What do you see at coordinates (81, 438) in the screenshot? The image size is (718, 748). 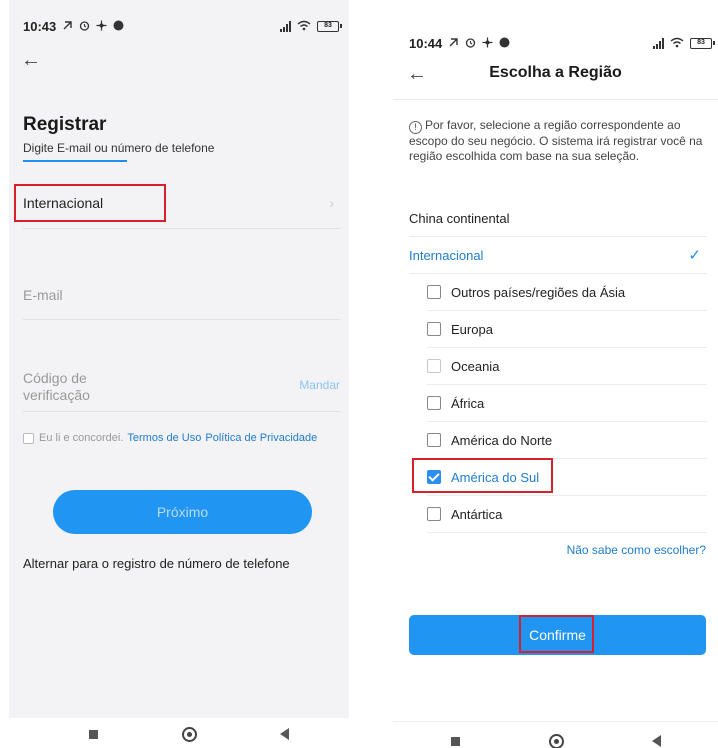 I see `agree-text: Eu li e concordei.` at bounding box center [81, 438].